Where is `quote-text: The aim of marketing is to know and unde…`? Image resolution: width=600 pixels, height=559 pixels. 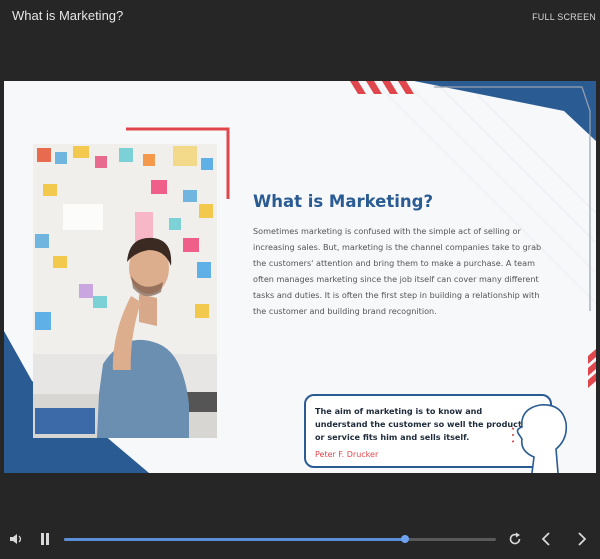
quote-text: The aim of marketing is to know and unde… is located at coordinates (418, 424).